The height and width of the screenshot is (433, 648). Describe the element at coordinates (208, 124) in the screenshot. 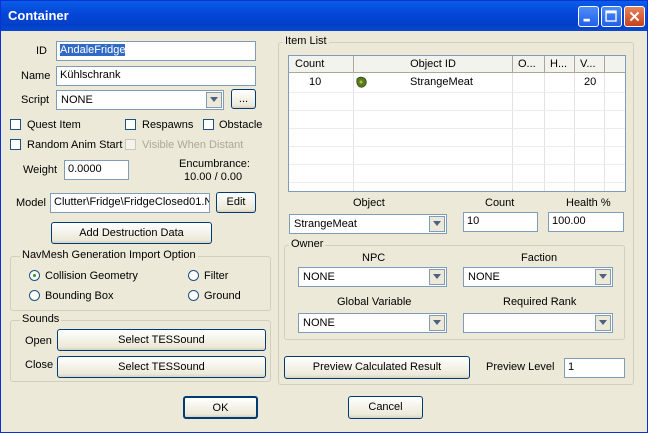

I see `obstacle-checkbox` at that location.